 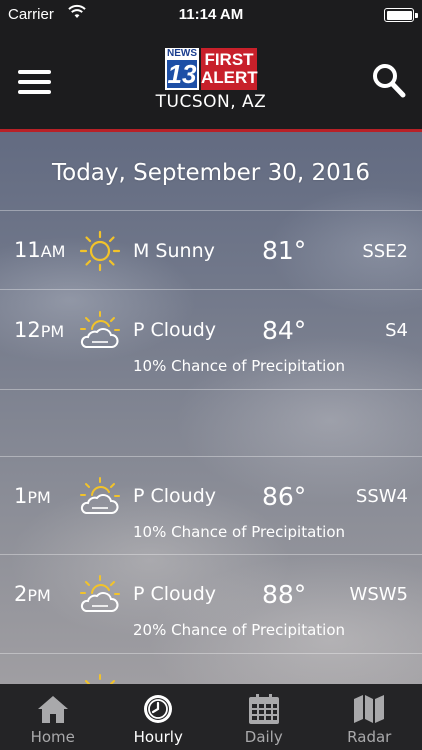 I want to click on hour-time: 1PM, so click(x=32, y=496).